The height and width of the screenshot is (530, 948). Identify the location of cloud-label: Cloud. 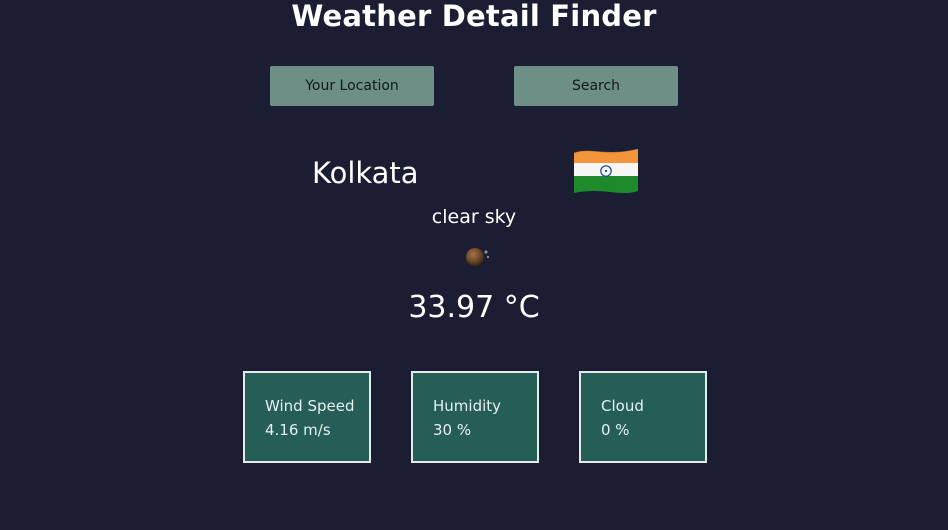
(622, 406).